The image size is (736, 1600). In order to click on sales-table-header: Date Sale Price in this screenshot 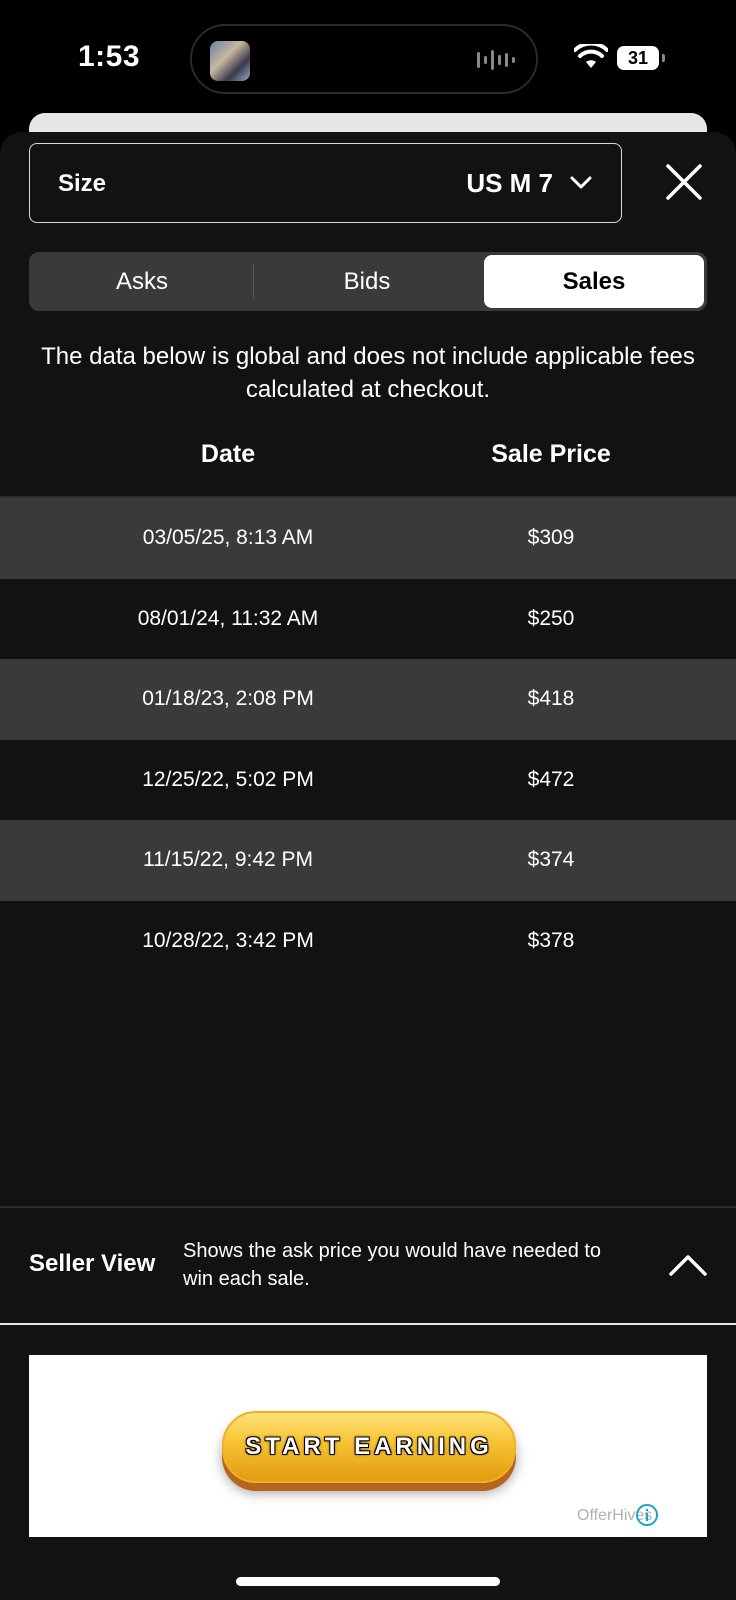, I will do `click(368, 455)`.